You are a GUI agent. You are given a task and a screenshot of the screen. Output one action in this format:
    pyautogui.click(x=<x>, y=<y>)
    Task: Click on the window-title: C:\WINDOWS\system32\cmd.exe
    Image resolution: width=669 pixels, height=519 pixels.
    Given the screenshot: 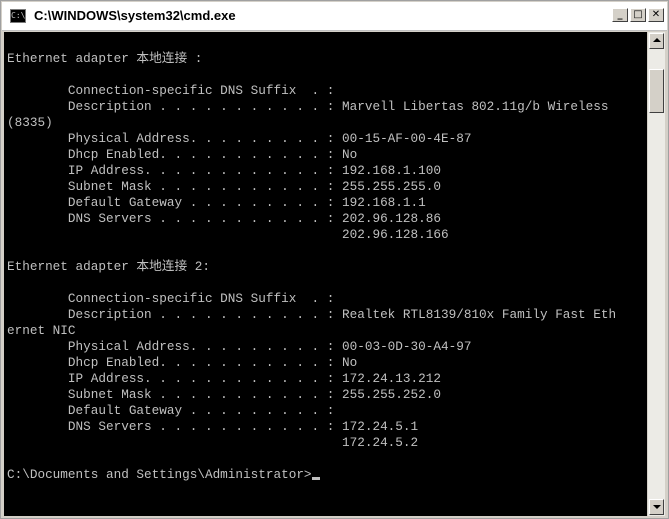 What is the action you would take?
    pyautogui.click(x=135, y=15)
    